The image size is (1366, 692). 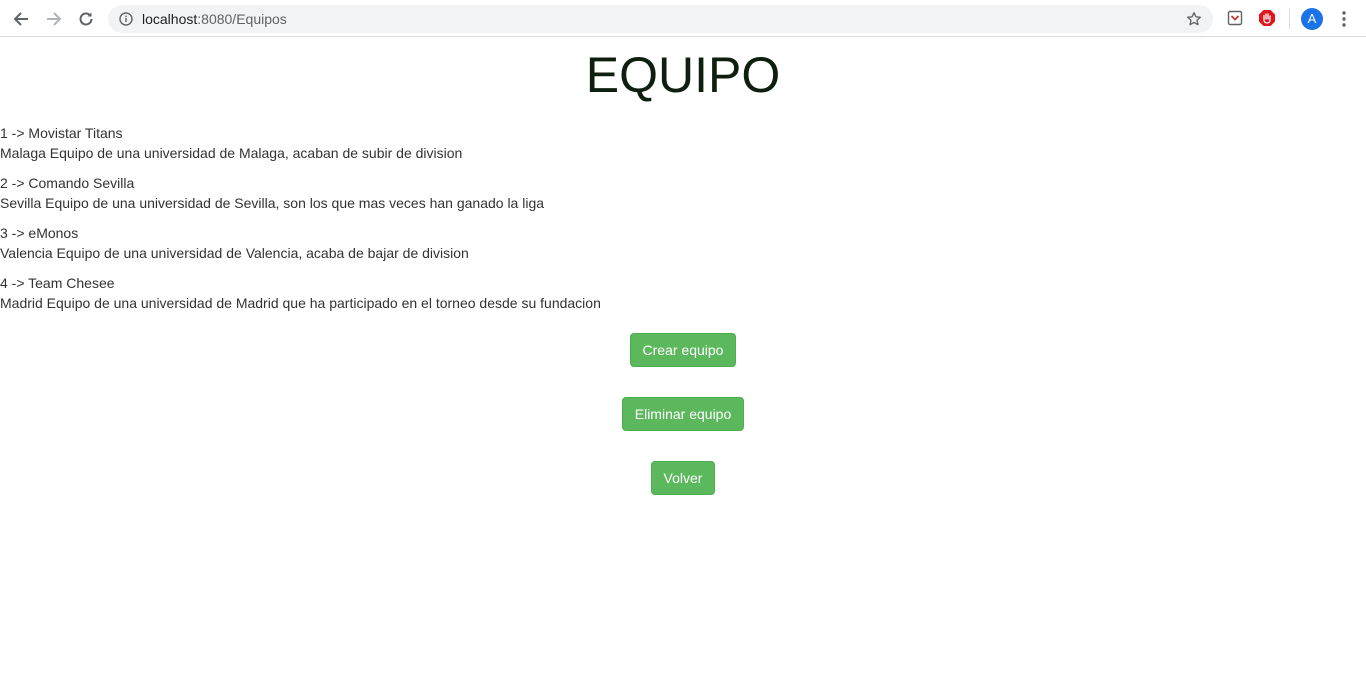 I want to click on browser-toolbar: localhost:8080/Equipos A, so click(x=683, y=18).